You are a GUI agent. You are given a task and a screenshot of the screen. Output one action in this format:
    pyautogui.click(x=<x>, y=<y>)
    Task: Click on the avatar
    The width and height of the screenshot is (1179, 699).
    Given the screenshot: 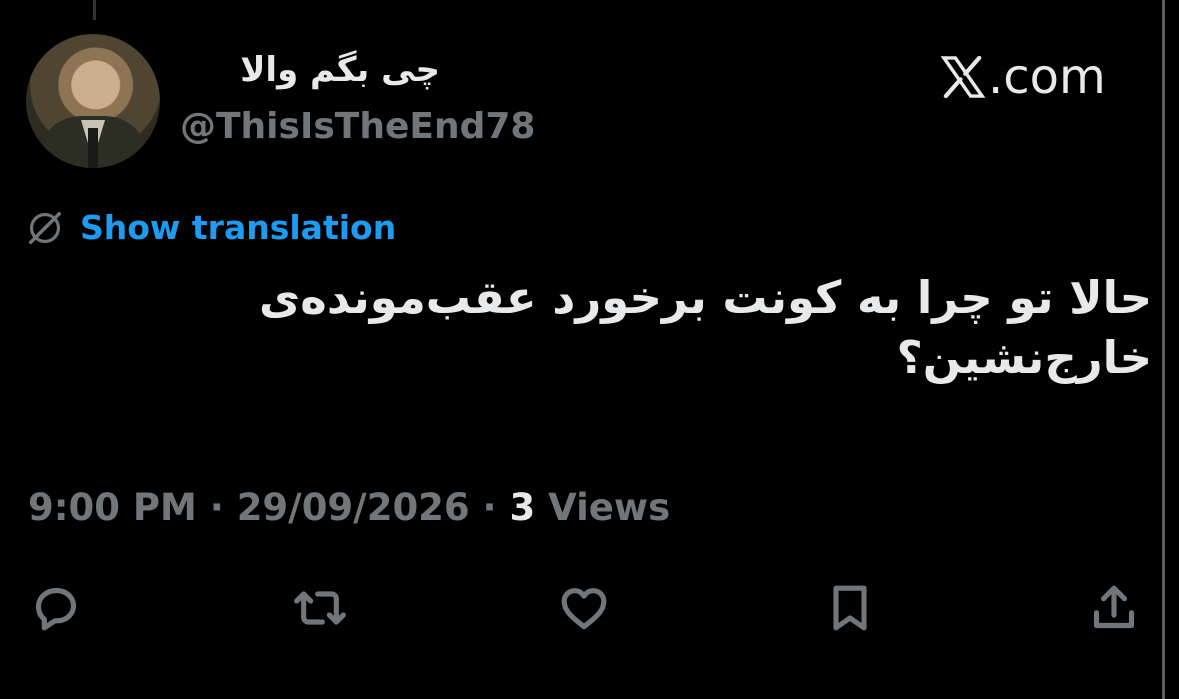 What is the action you would take?
    pyautogui.click(x=93, y=101)
    